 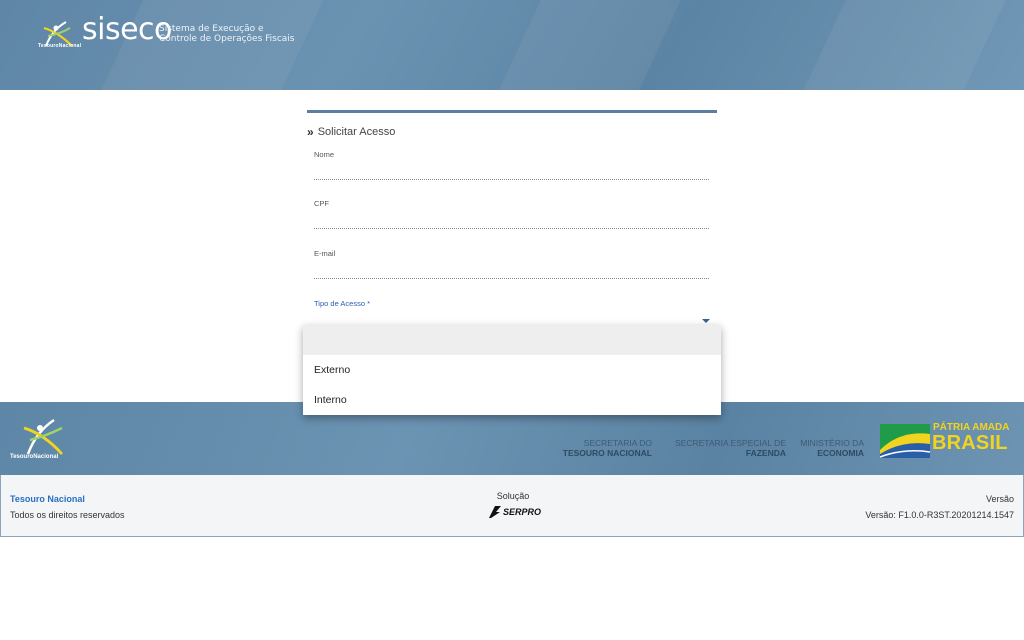 I want to click on email-field: E-mail, so click(x=515, y=265).